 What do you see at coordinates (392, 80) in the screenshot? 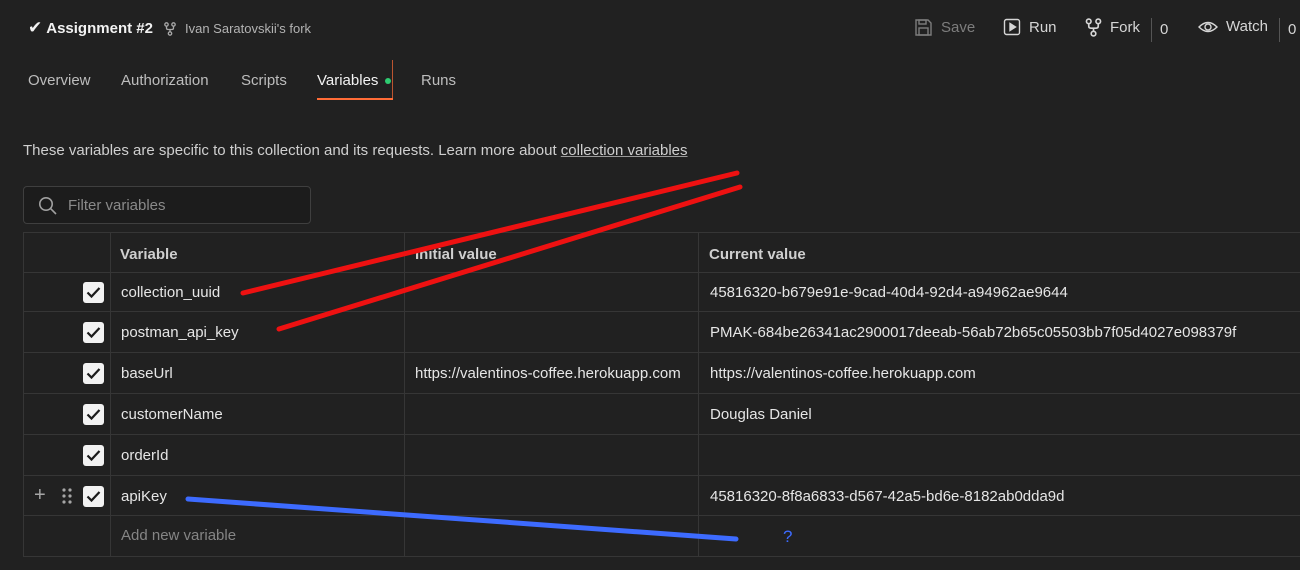
I see `active-tab-edge` at bounding box center [392, 80].